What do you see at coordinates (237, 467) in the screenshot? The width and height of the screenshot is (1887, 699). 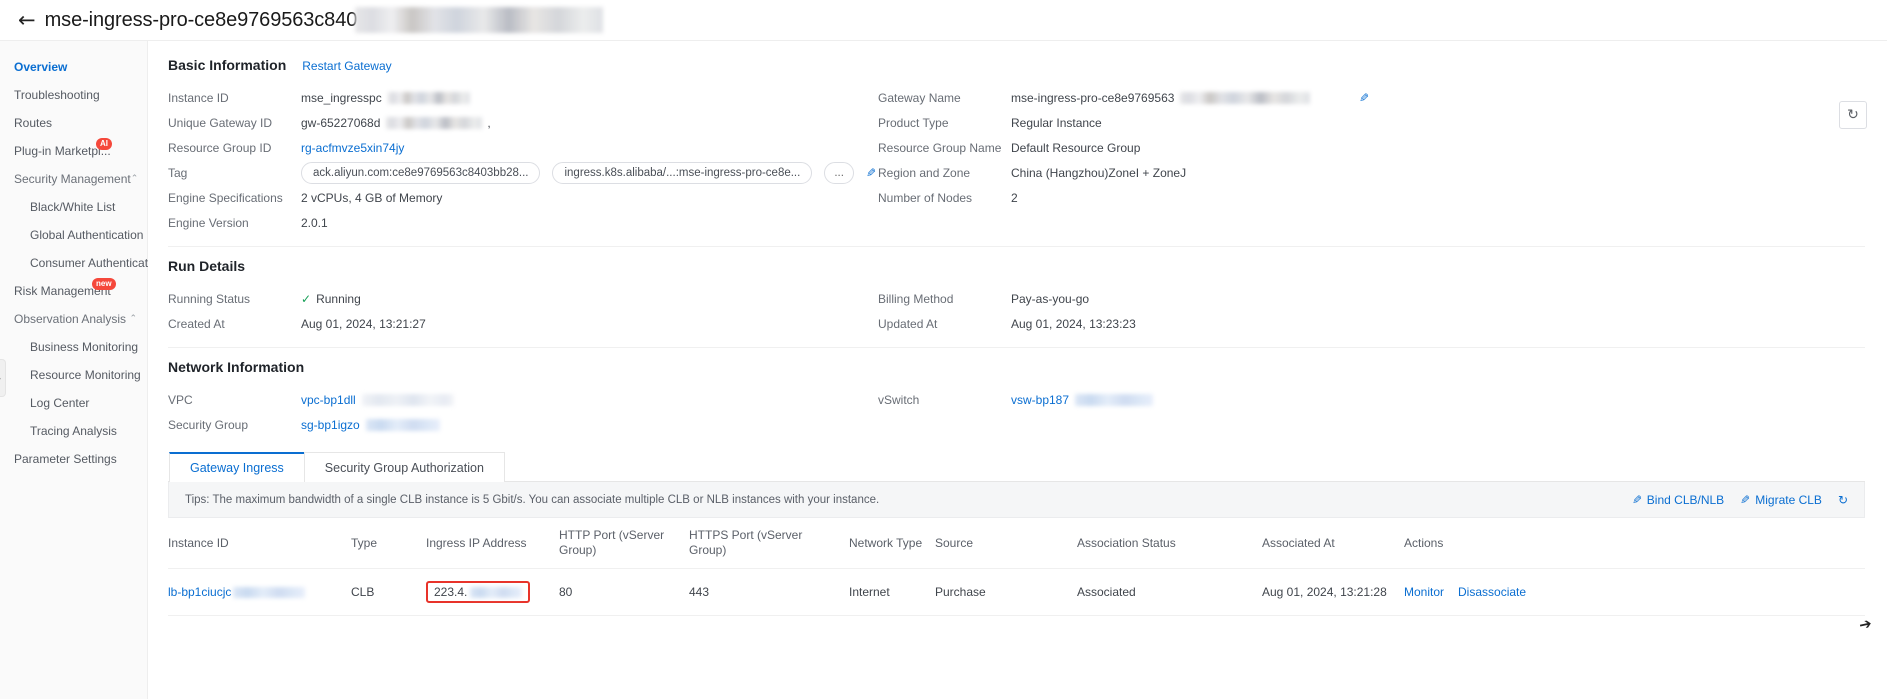 I see `tab-gateway-ingress: Gateway Ingress` at bounding box center [237, 467].